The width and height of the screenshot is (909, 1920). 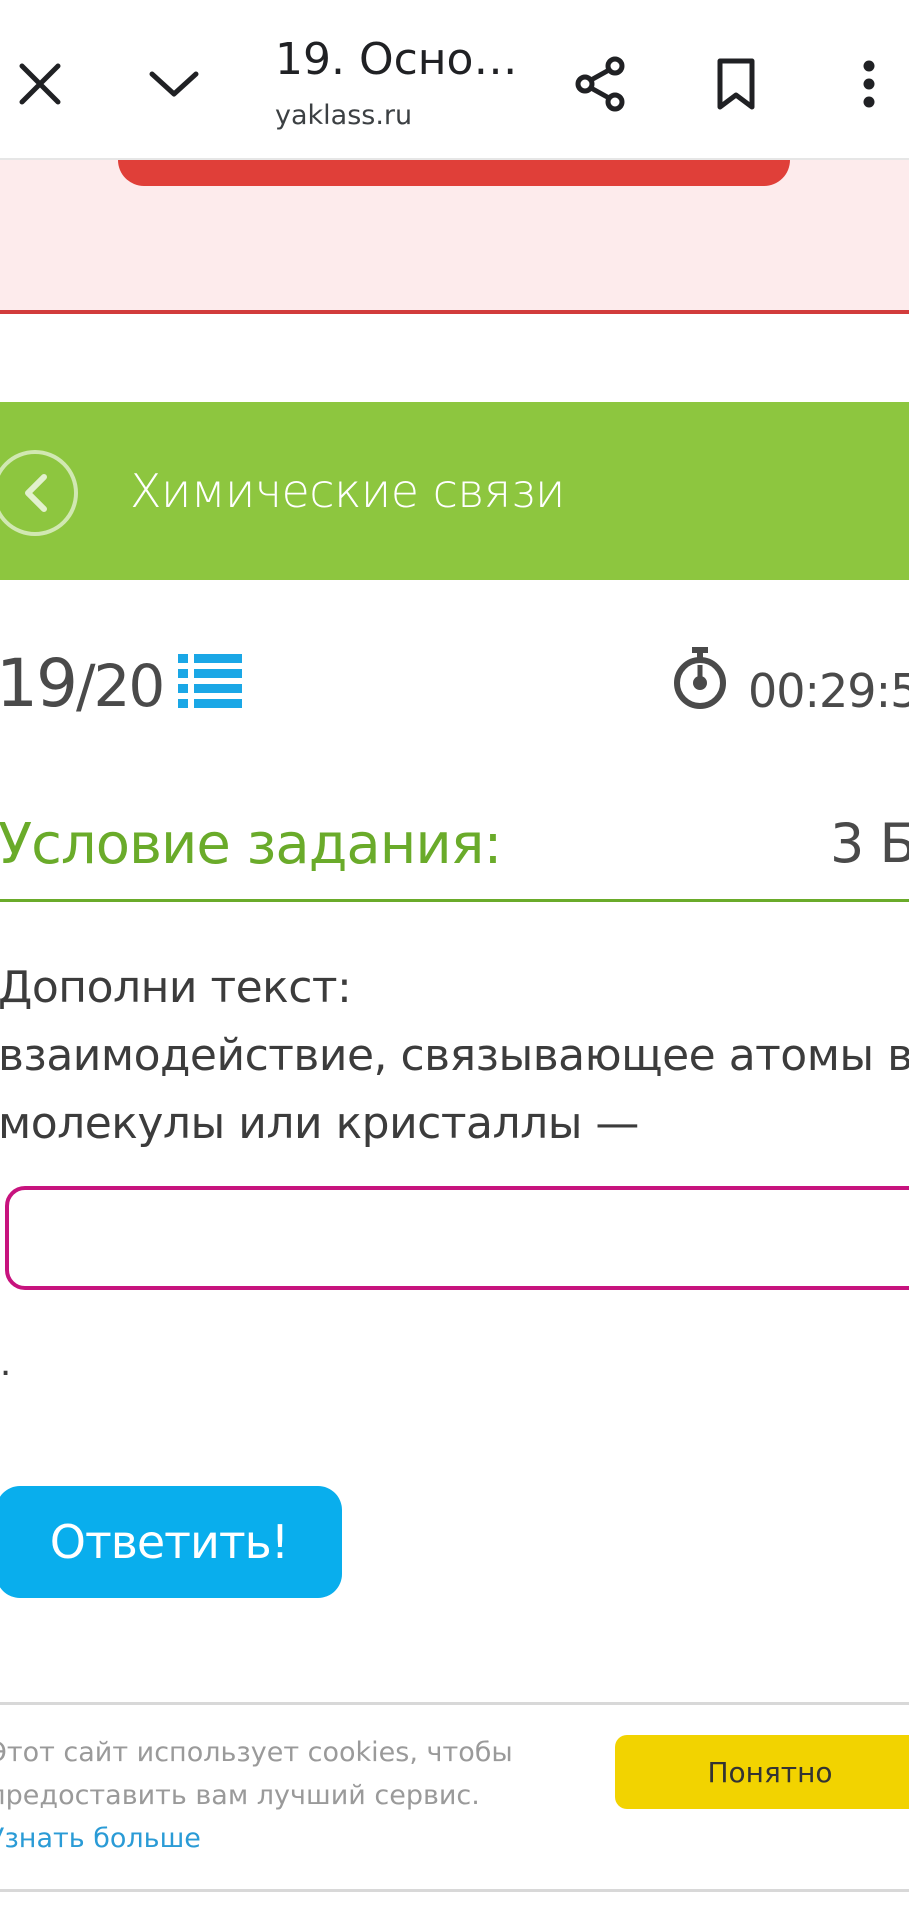 I want to click on chevron-down-icon, so click(x=174, y=84).